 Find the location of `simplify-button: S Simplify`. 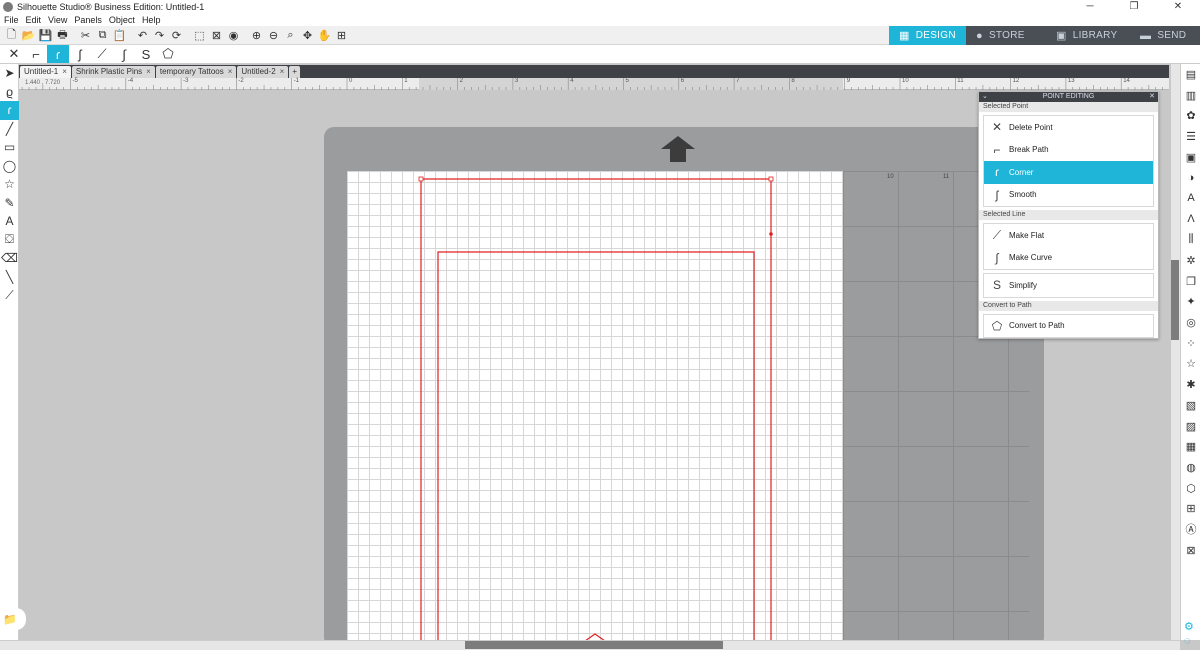

simplify-button: S Simplify is located at coordinates (1068, 285).